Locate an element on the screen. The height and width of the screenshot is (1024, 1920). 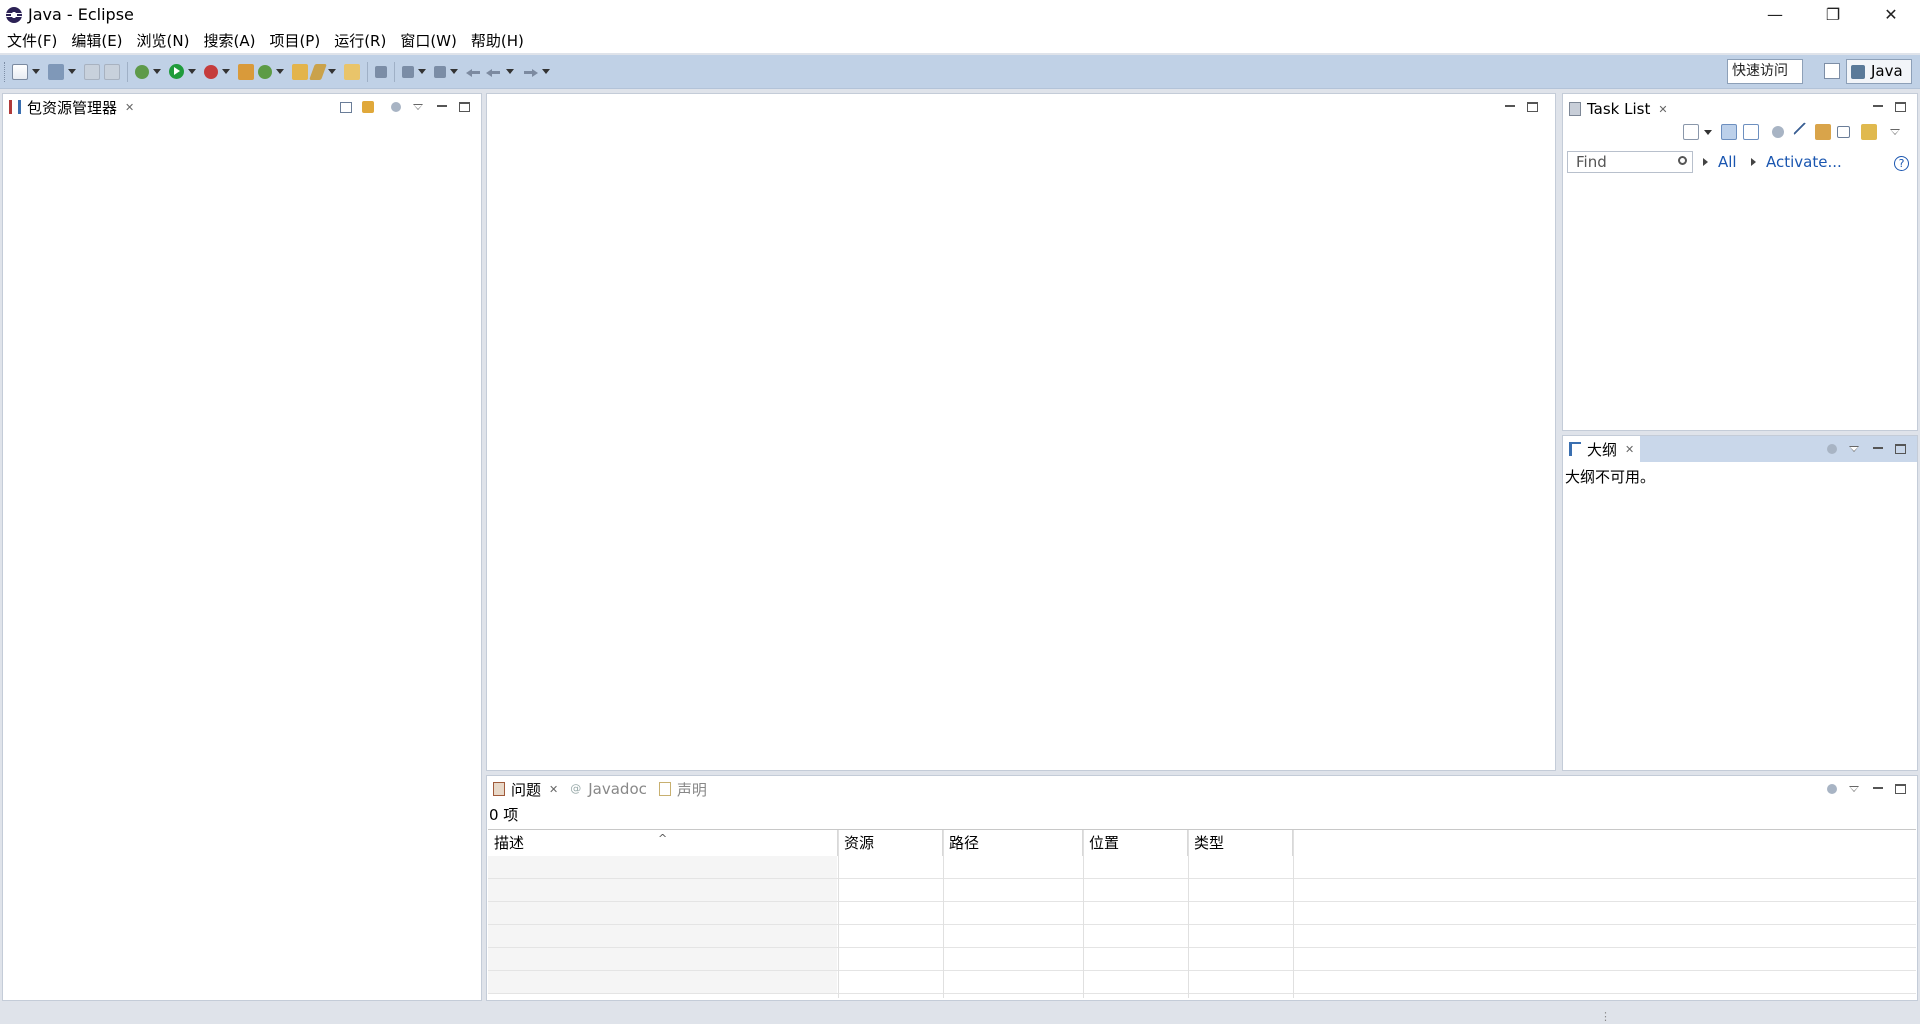
tab-outline: 大纲 ✕ is located at coordinates (1602, 449).